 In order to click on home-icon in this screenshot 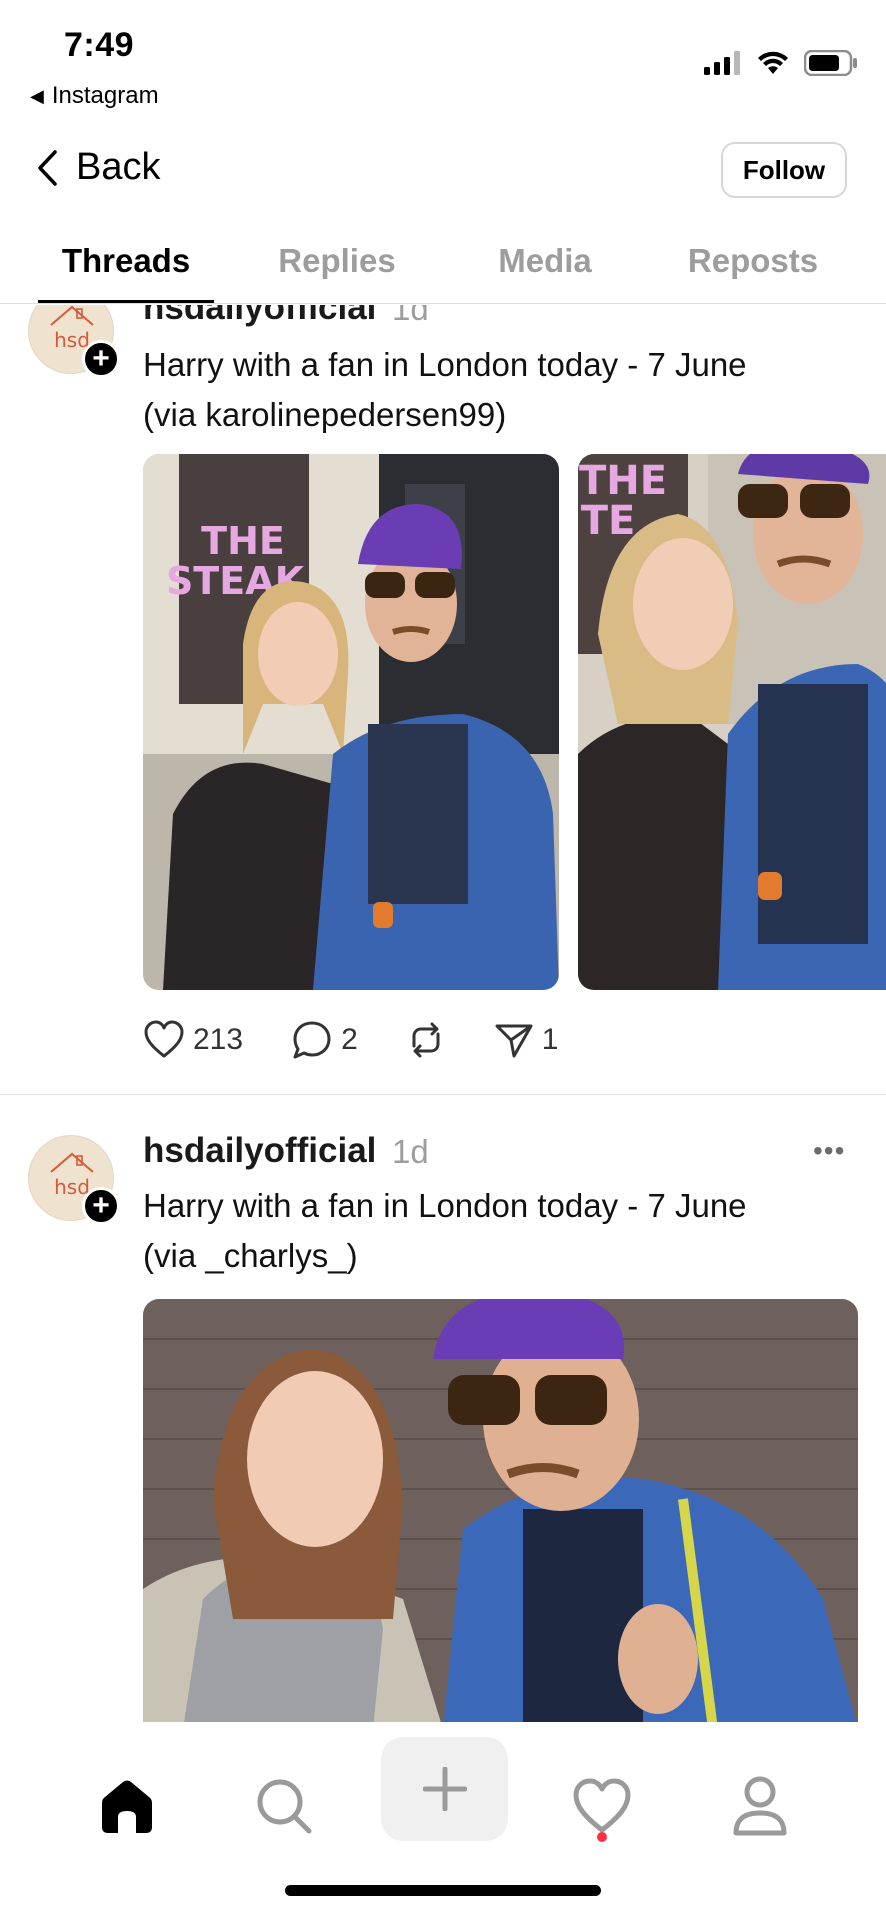, I will do `click(127, 1806)`.